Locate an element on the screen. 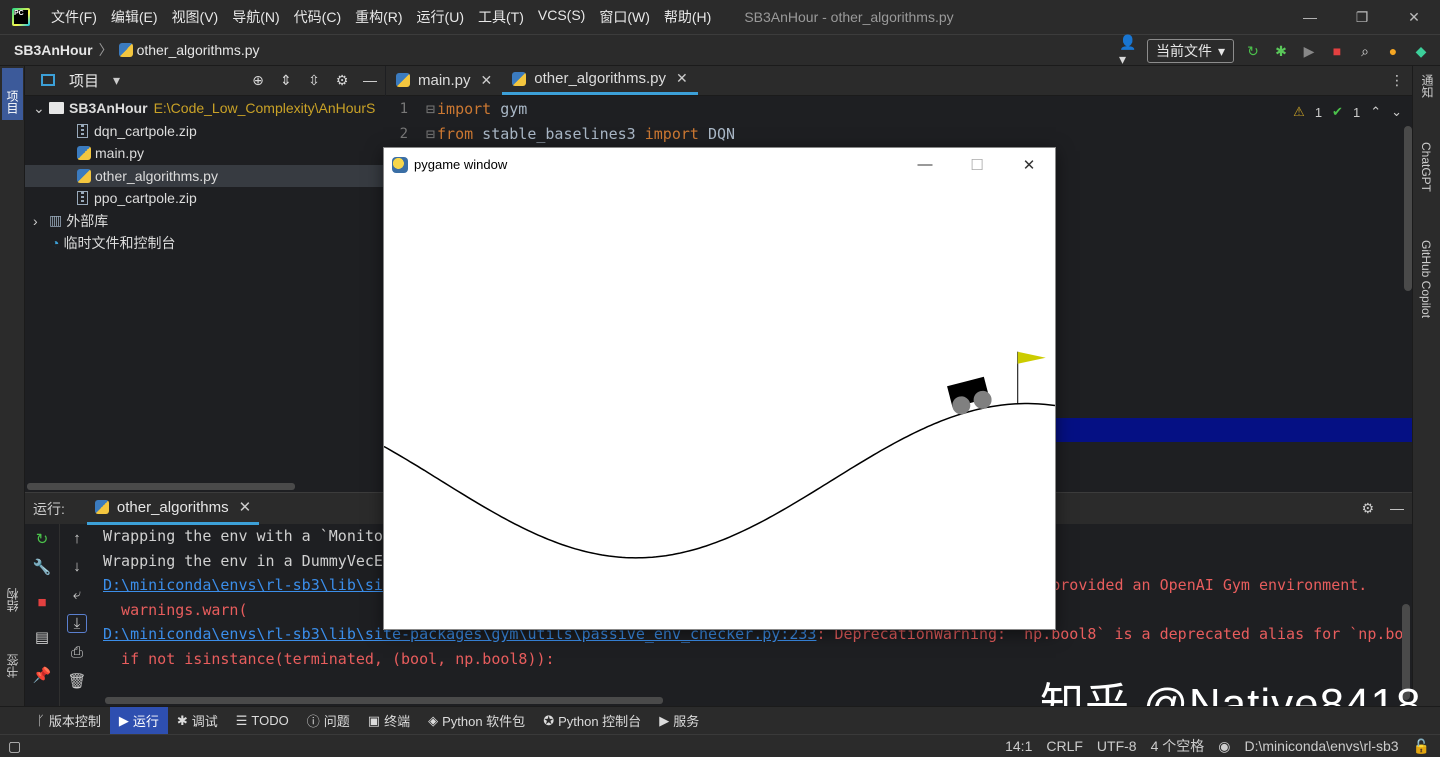 This screenshot has width=1440, height=757. tool-todo: ☰ TODO is located at coordinates (262, 721).